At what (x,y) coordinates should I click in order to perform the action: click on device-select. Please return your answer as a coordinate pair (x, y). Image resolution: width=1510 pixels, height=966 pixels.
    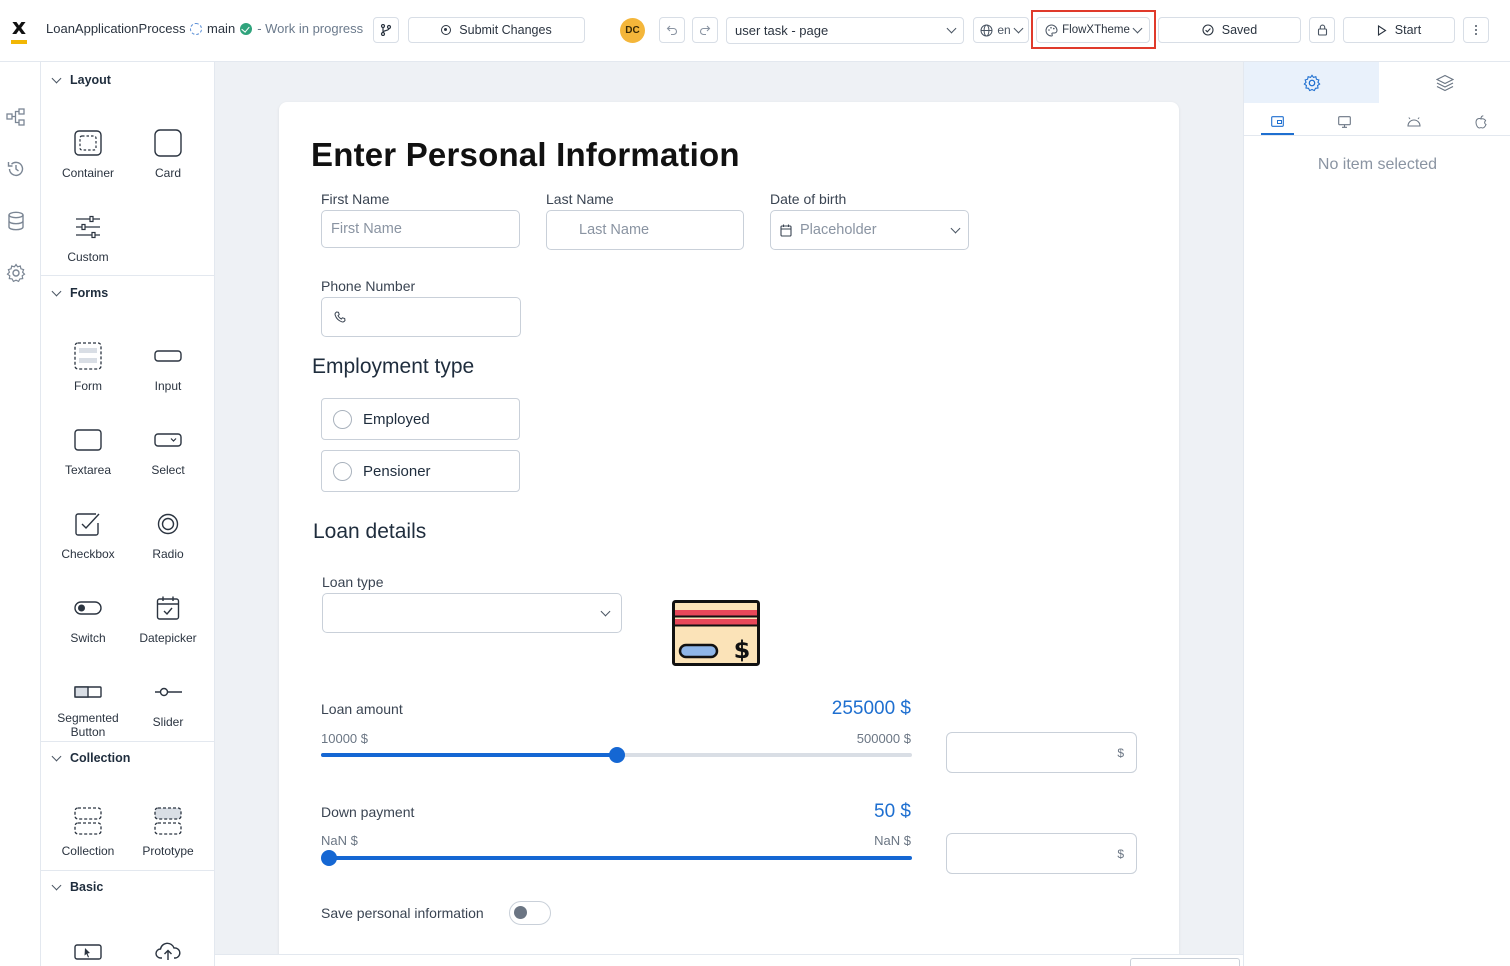
    Looking at the image, I should click on (1185, 962).